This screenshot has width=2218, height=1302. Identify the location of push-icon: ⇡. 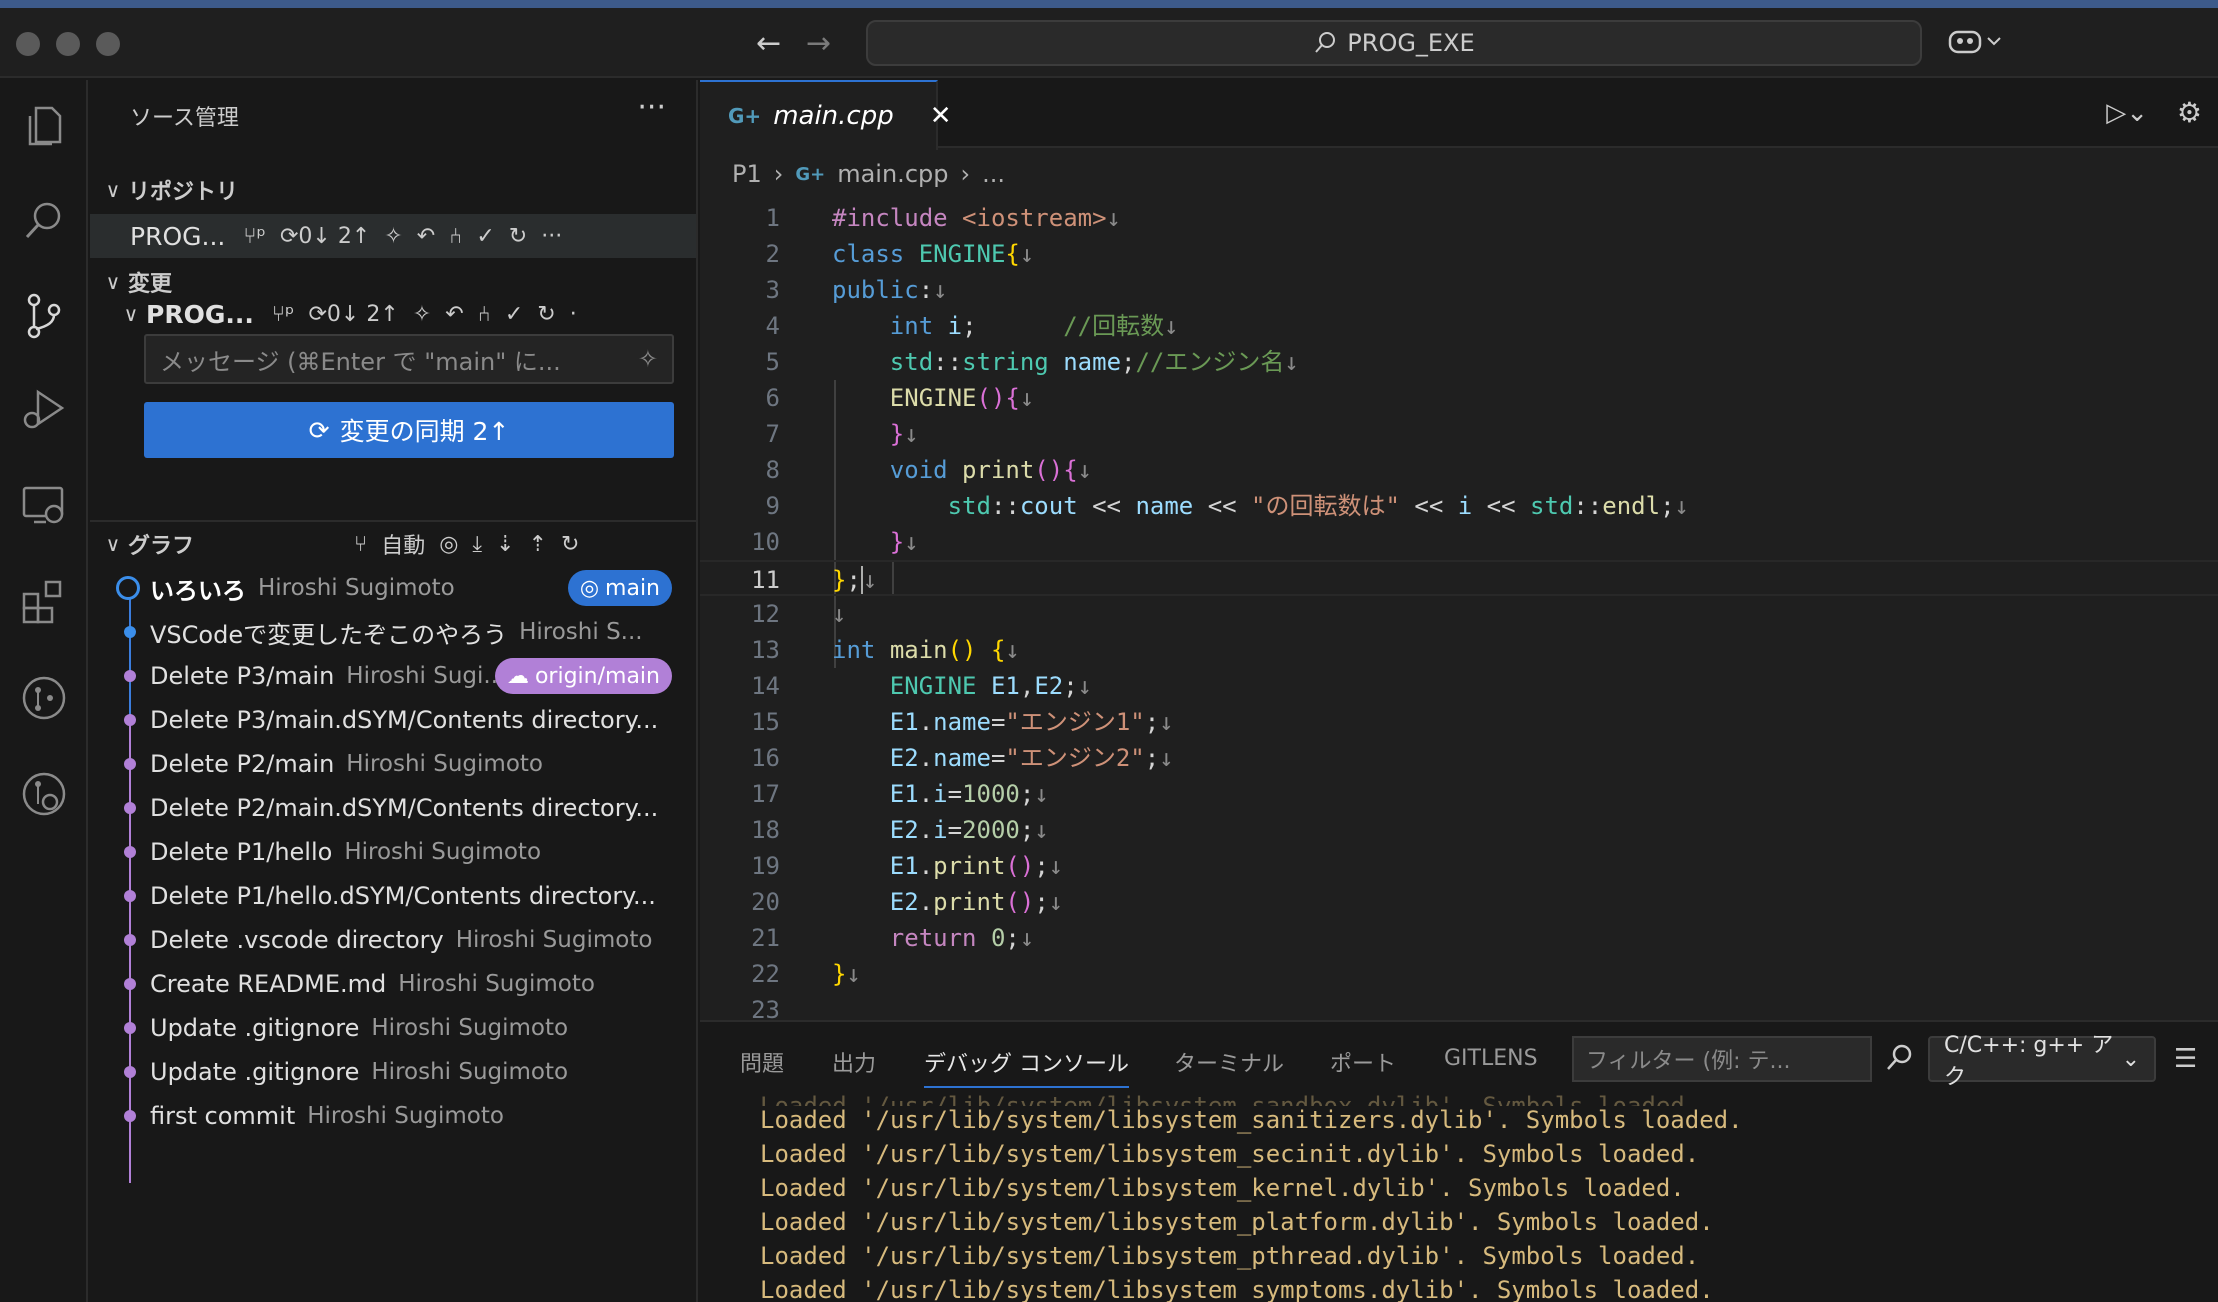
(538, 544).